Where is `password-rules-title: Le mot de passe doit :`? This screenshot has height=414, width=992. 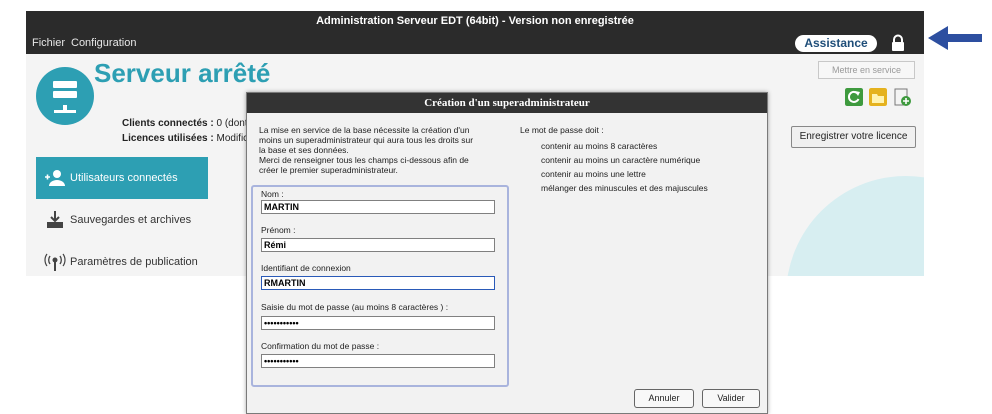 password-rules-title: Le mot de passe doit : is located at coordinates (562, 130).